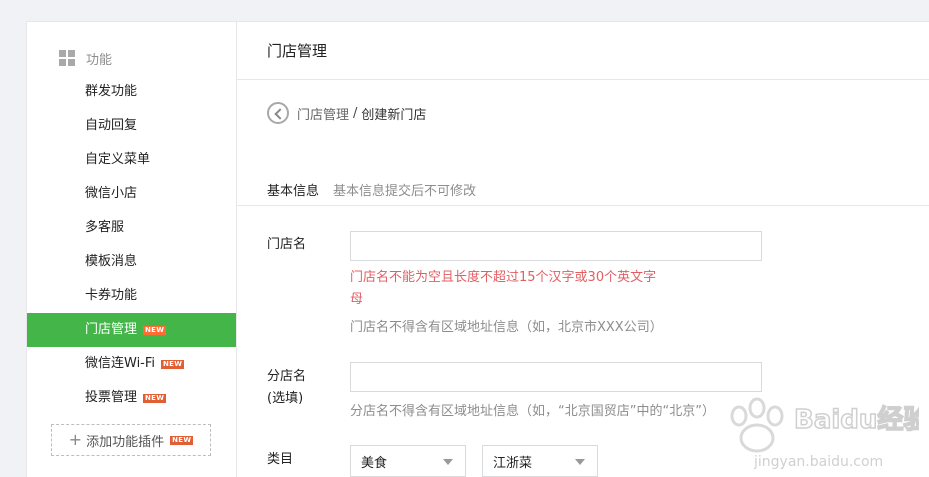 Image resolution: width=929 pixels, height=477 pixels. What do you see at coordinates (67, 58) in the screenshot?
I see `function-grid-icon` at bounding box center [67, 58].